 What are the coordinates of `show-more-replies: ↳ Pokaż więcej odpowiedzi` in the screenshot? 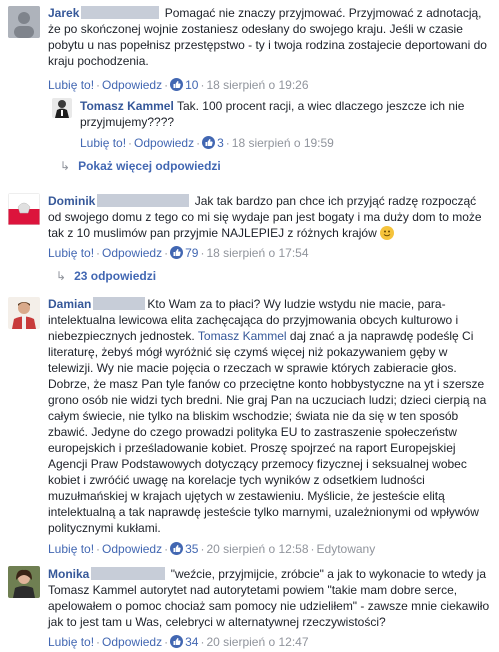 It's located at (140, 166).